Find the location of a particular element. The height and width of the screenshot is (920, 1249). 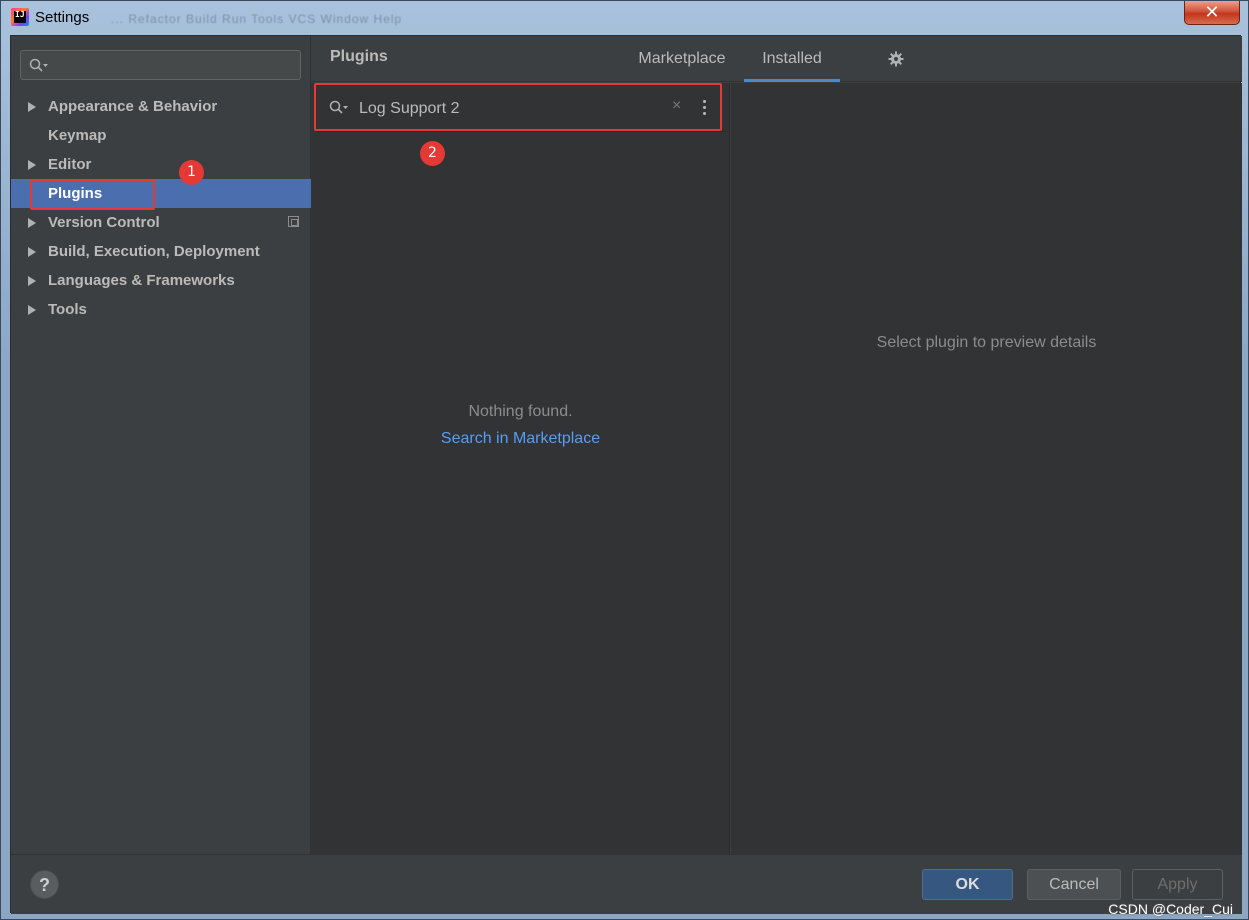

annotation-marker-1: 1 is located at coordinates (191, 172).